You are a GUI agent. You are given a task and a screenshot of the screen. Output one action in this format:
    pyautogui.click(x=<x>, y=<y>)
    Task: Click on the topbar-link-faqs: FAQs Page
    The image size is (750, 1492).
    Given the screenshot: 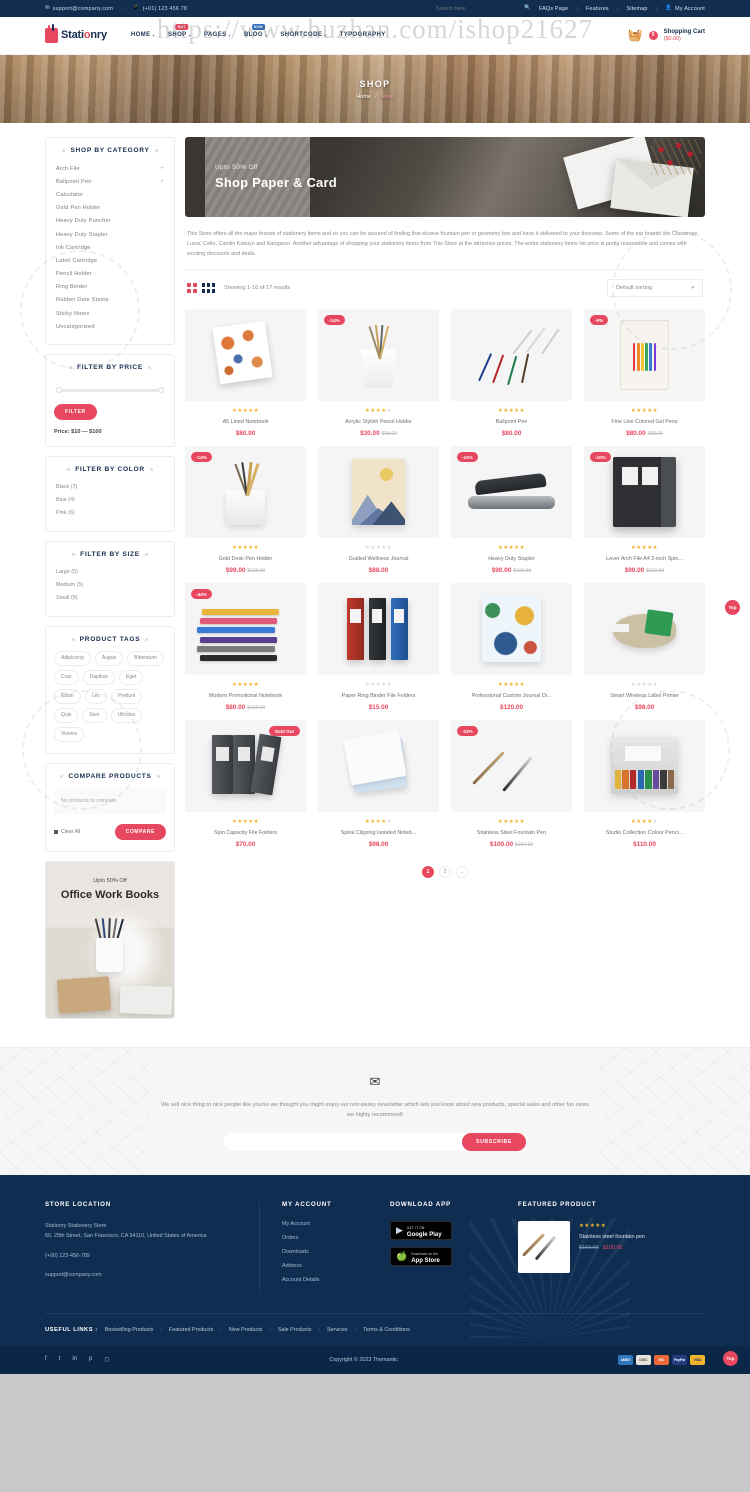 What is the action you would take?
    pyautogui.click(x=553, y=9)
    